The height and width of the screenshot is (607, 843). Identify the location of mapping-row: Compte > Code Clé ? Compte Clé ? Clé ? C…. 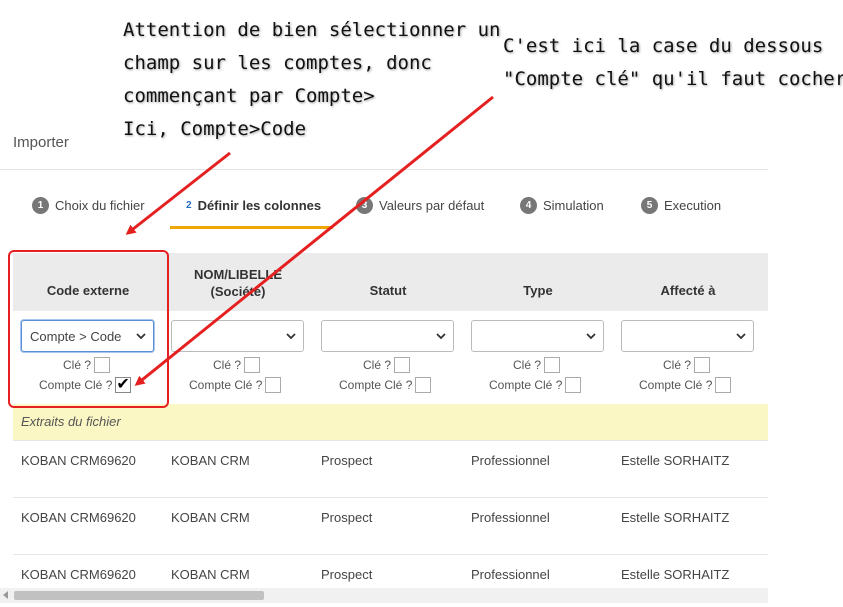
(390, 357).